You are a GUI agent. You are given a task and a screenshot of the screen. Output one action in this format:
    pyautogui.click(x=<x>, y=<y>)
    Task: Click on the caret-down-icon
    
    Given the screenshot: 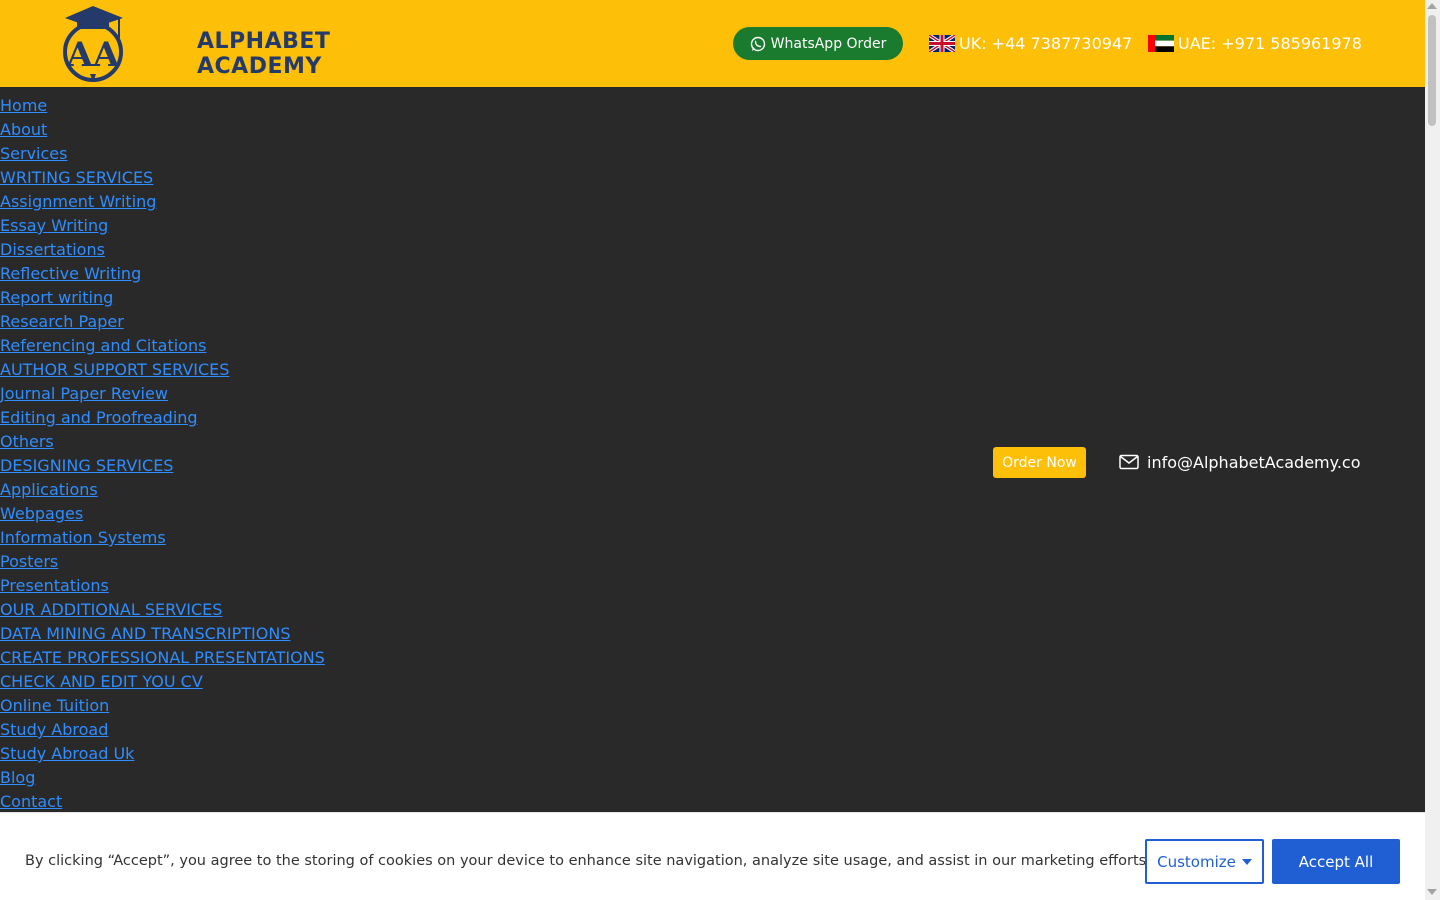 What is the action you would take?
    pyautogui.click(x=1246, y=861)
    